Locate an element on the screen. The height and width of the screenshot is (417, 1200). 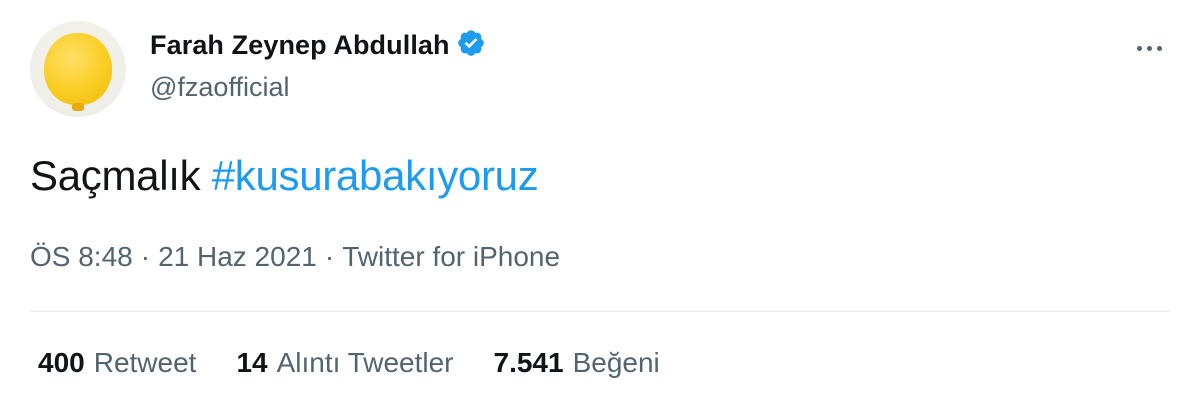
balloon-shape is located at coordinates (78, 69).